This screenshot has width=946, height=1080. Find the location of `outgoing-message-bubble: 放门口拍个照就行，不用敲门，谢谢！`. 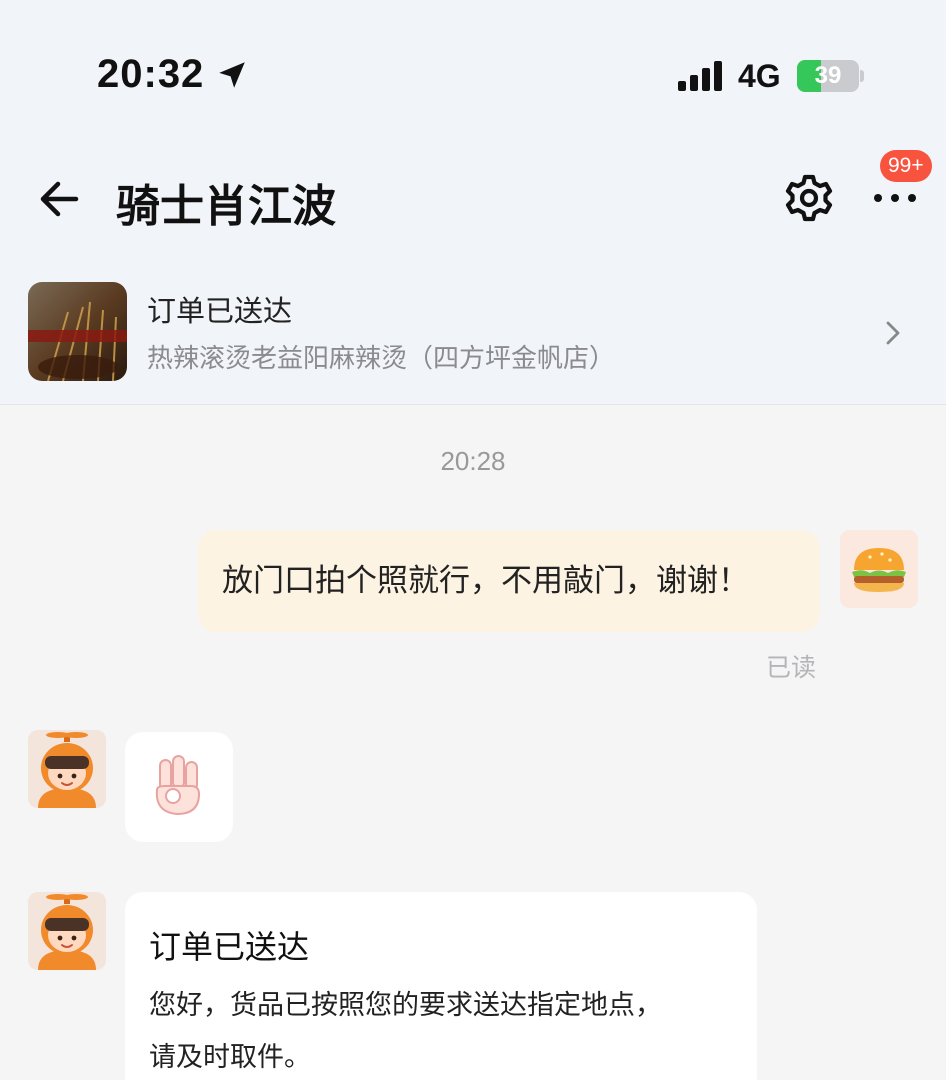

outgoing-message-bubble: 放门口拍个照就行，不用敲门，谢谢！ is located at coordinates (509, 581).